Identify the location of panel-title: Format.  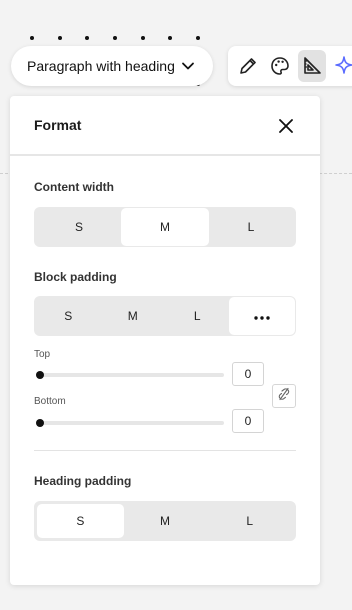
(58, 125).